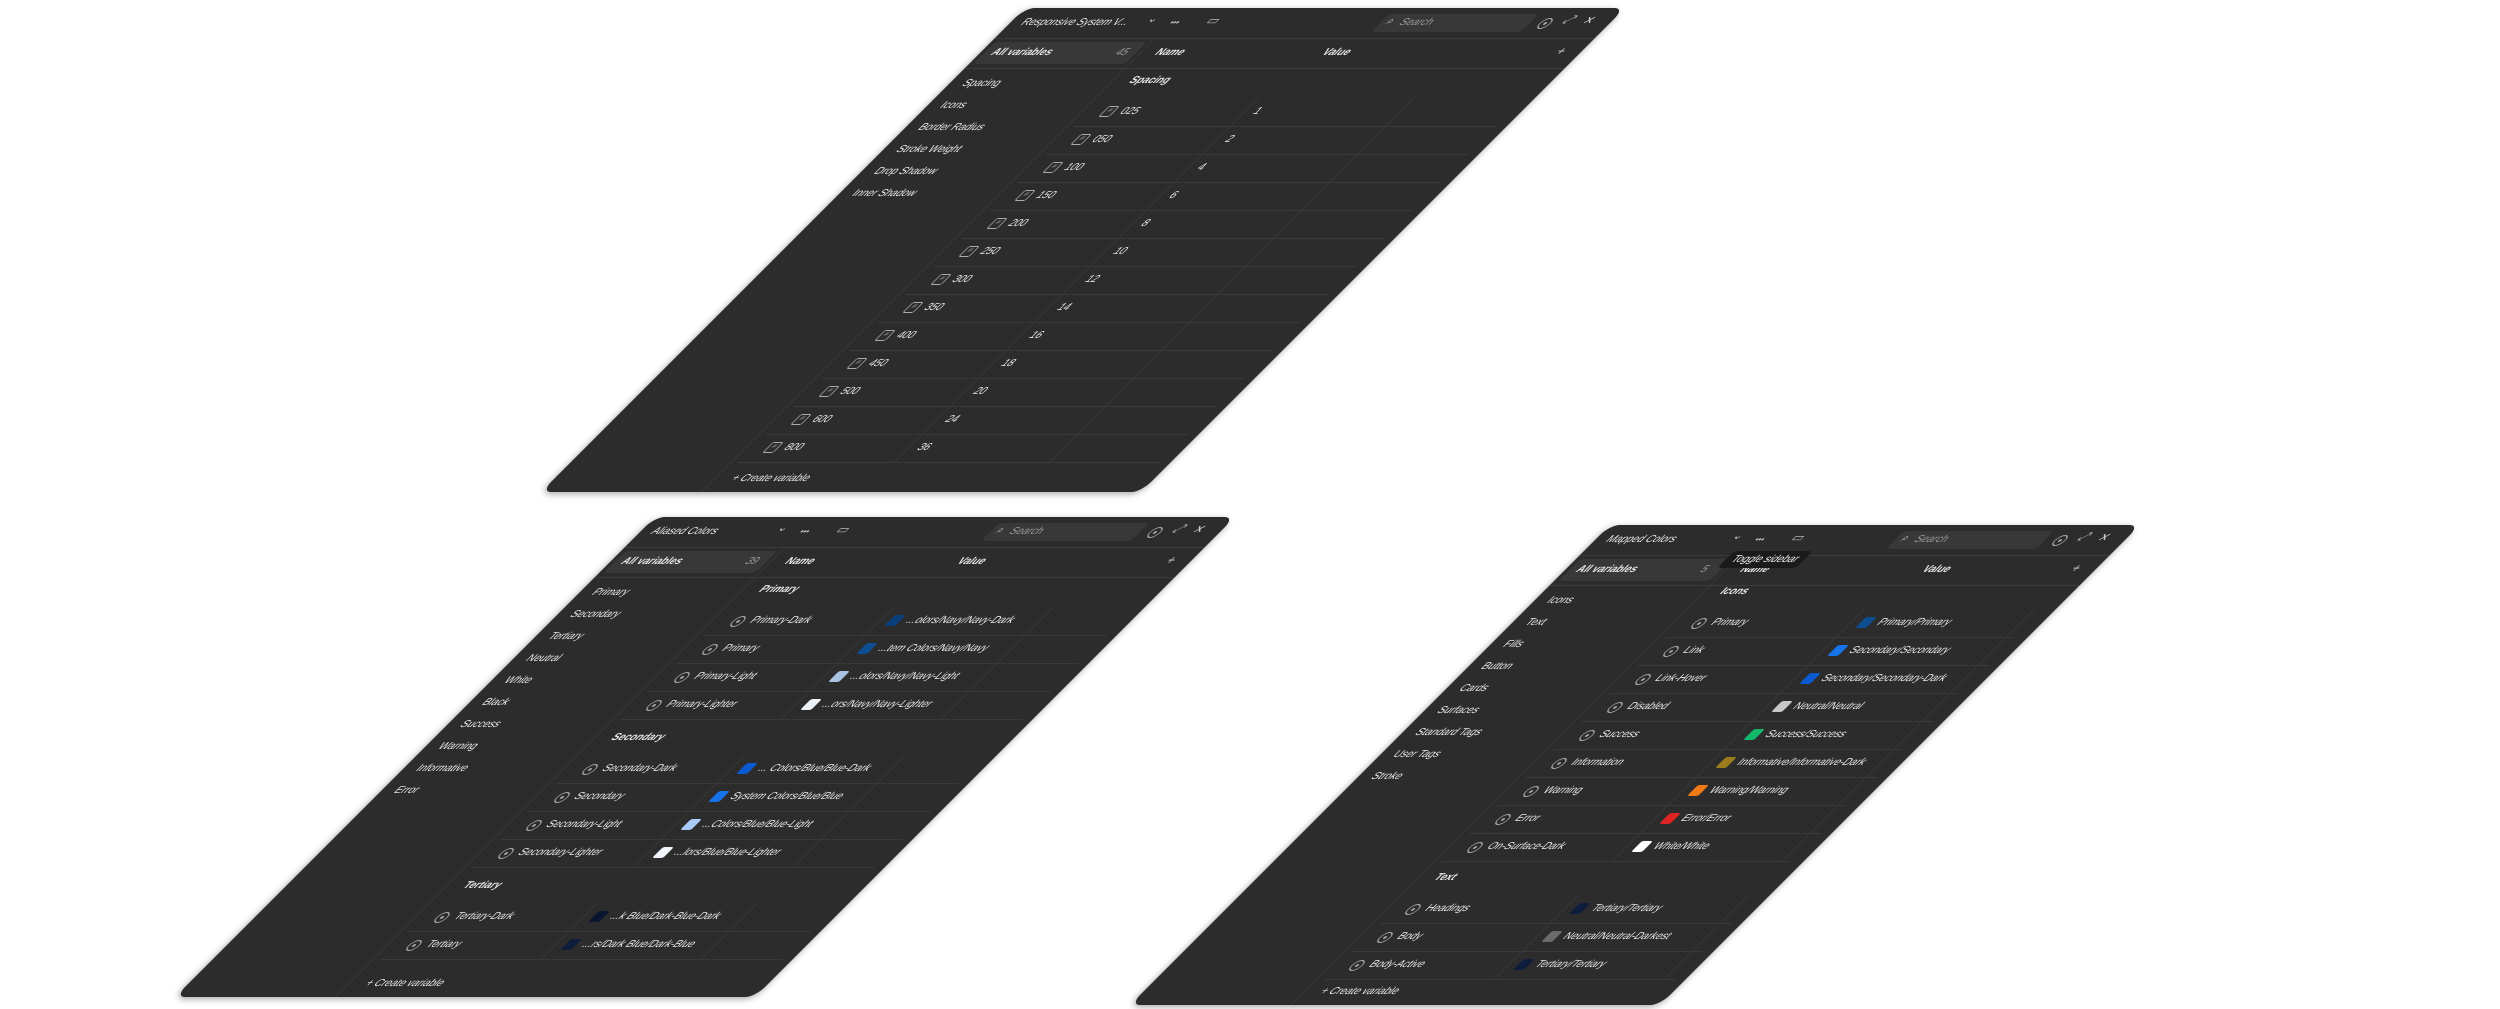 The height and width of the screenshot is (1009, 2500). What do you see at coordinates (543, 658) in the screenshot?
I see `sidebar-group-neutral: Neutral` at bounding box center [543, 658].